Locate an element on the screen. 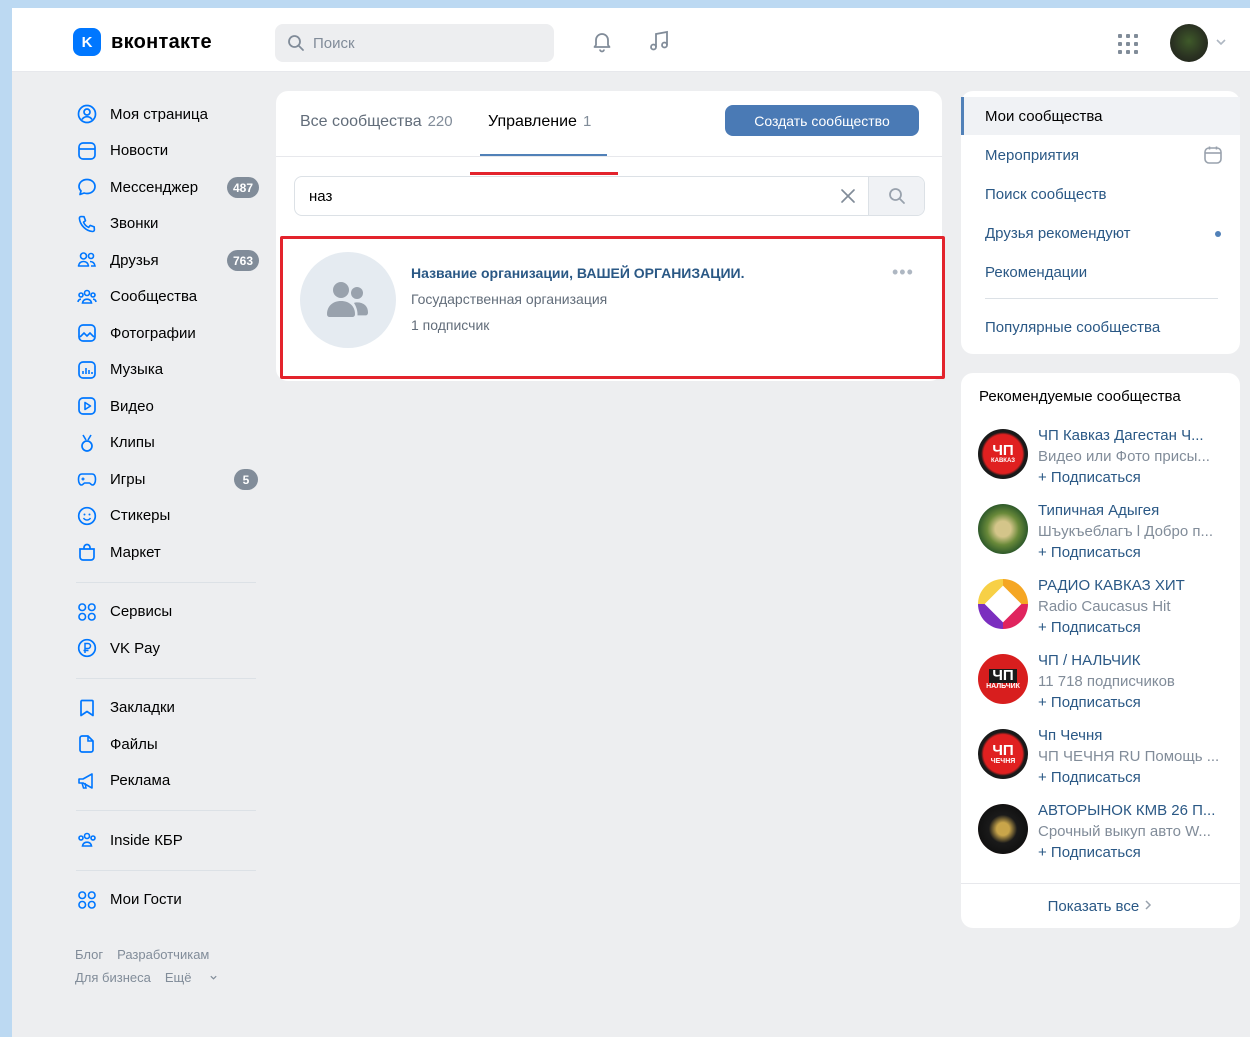  menu-my-communities: Мои сообщества is located at coordinates (1044, 116).